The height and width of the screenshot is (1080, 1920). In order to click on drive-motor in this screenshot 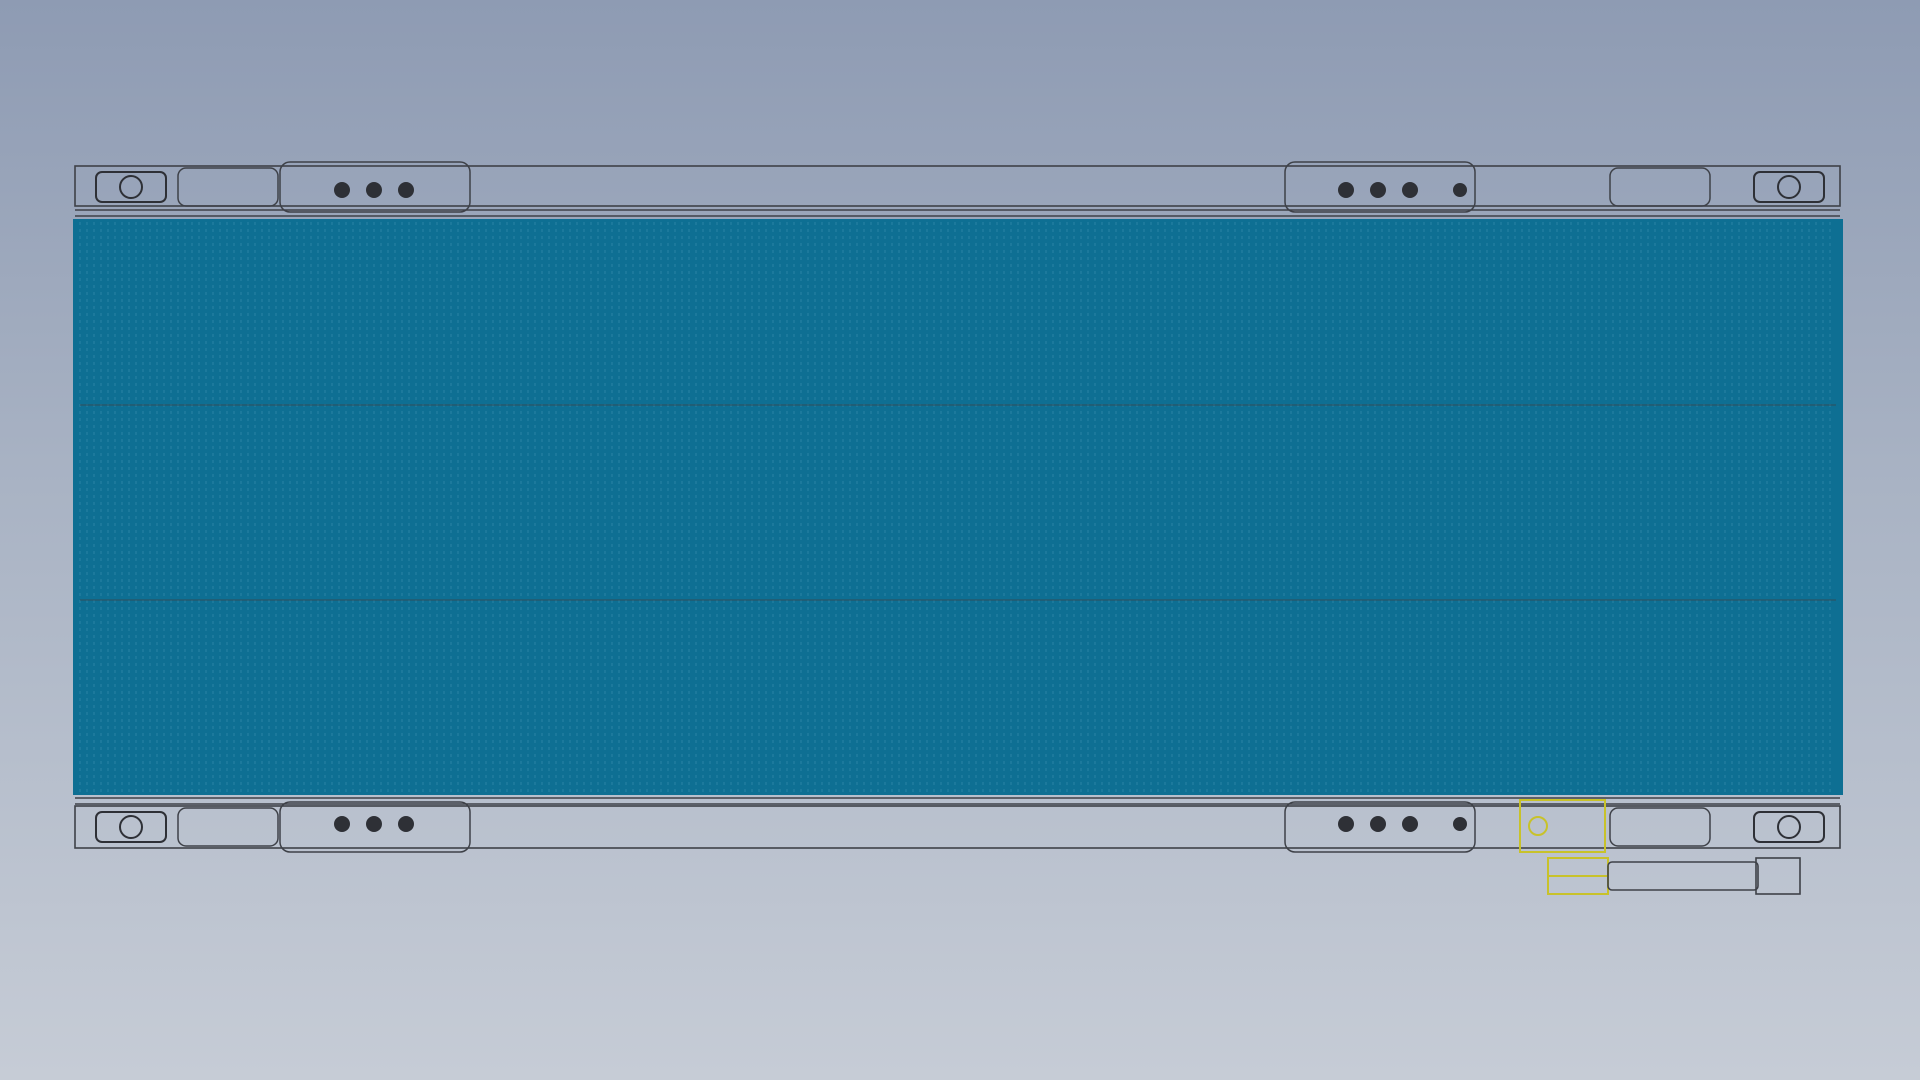, I will do `click(1564, 847)`.